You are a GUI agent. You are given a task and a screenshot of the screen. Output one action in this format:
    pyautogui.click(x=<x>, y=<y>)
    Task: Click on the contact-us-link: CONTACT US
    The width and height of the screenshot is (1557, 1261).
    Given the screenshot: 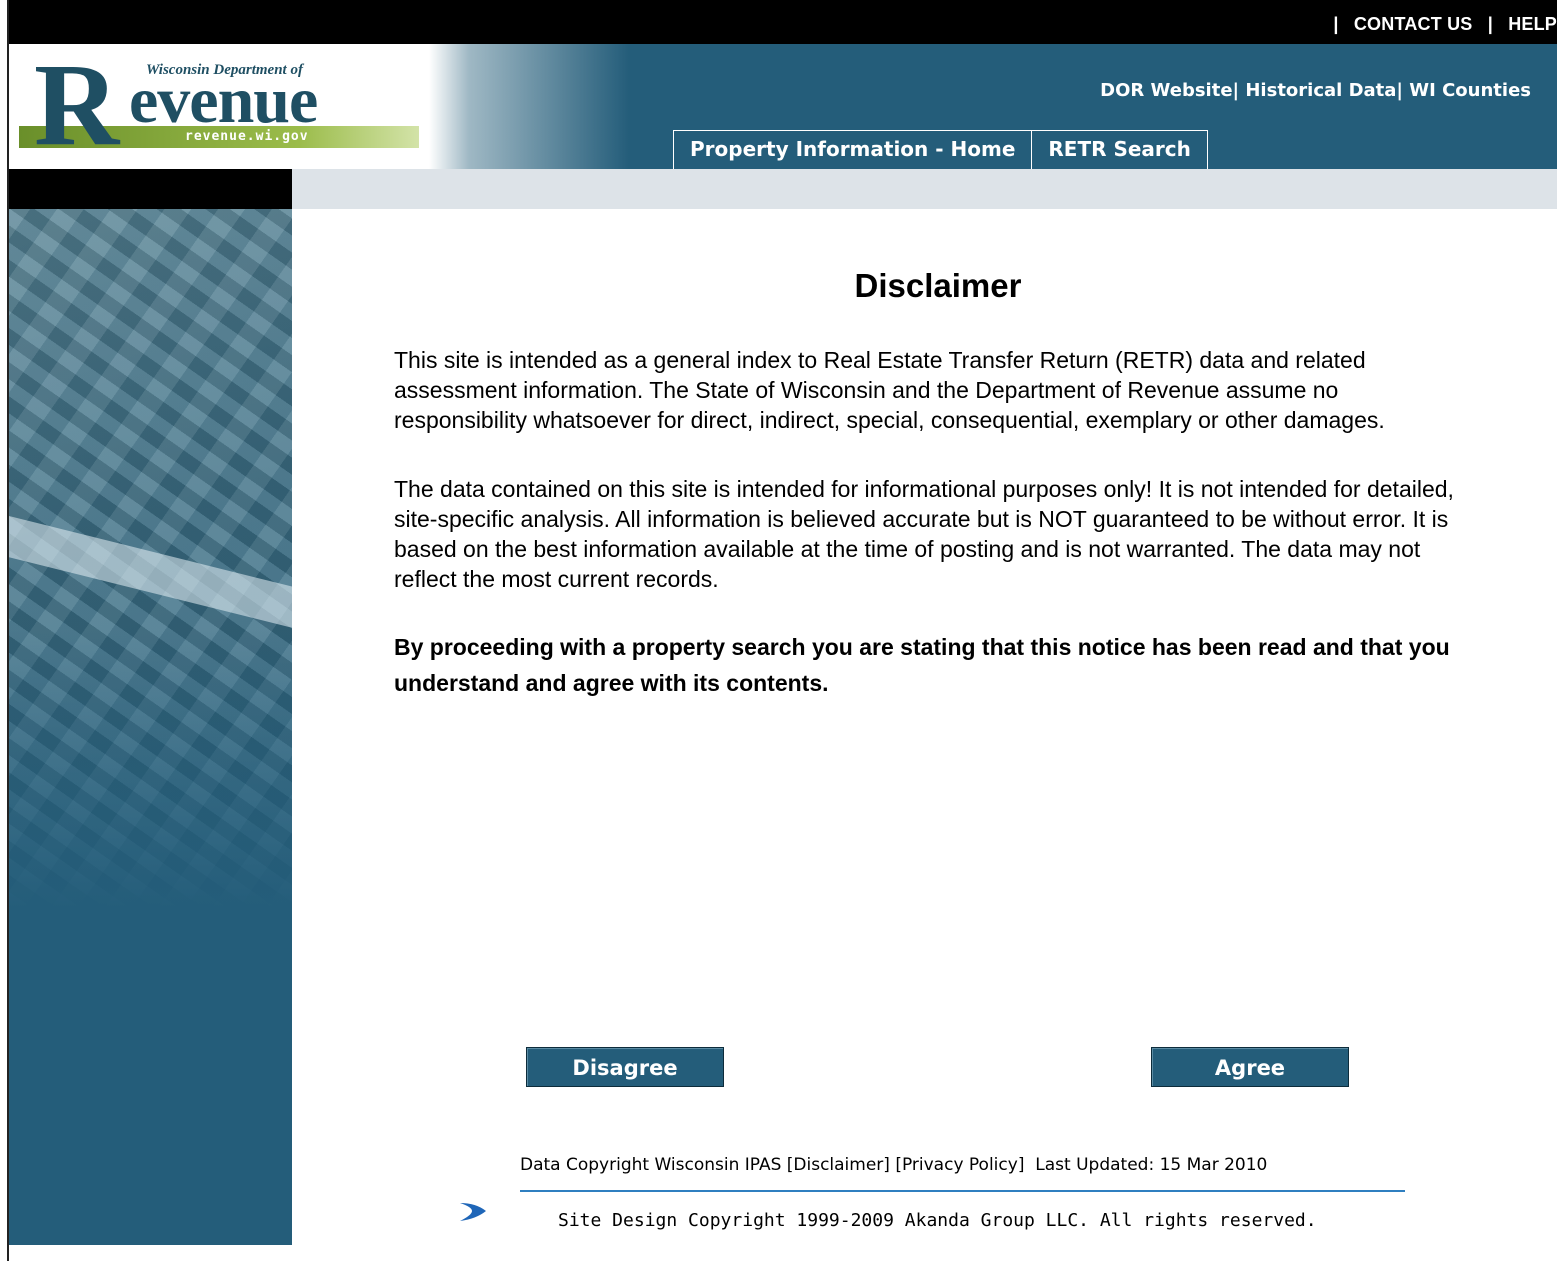 What is the action you would take?
    pyautogui.click(x=1413, y=24)
    